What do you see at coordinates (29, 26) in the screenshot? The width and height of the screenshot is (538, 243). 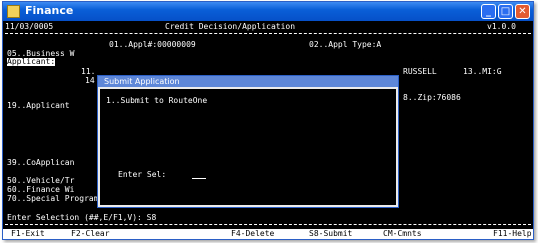 I see `screen-date: 11/03/0005` at bounding box center [29, 26].